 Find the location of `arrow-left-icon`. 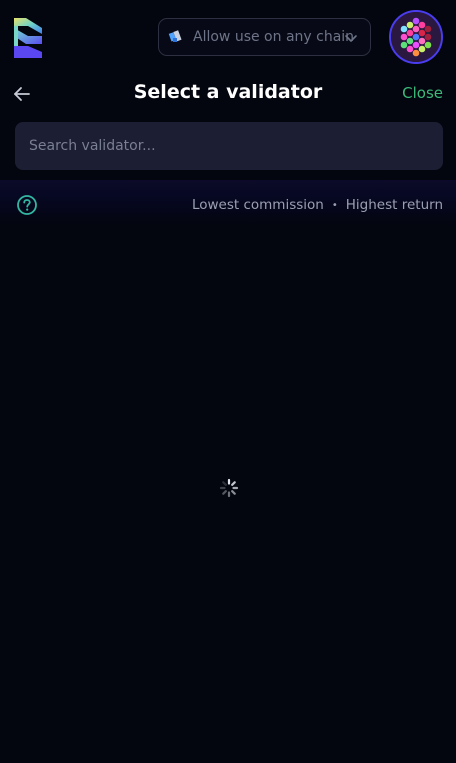

arrow-left-icon is located at coordinates (22, 94).